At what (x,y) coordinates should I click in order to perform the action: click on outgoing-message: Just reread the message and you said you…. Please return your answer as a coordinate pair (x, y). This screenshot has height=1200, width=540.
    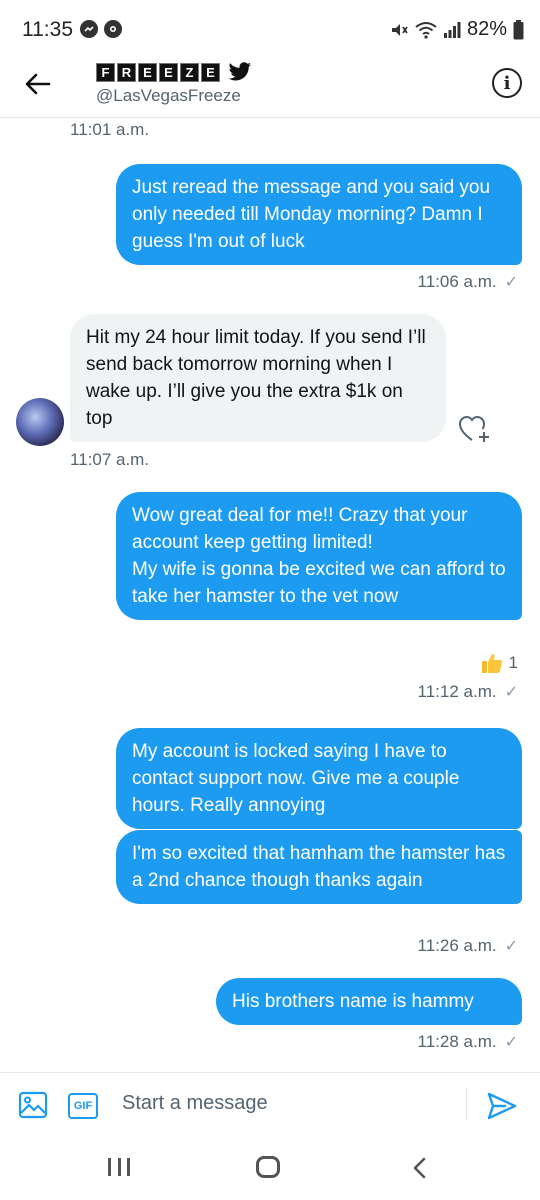
    Looking at the image, I should click on (319, 214).